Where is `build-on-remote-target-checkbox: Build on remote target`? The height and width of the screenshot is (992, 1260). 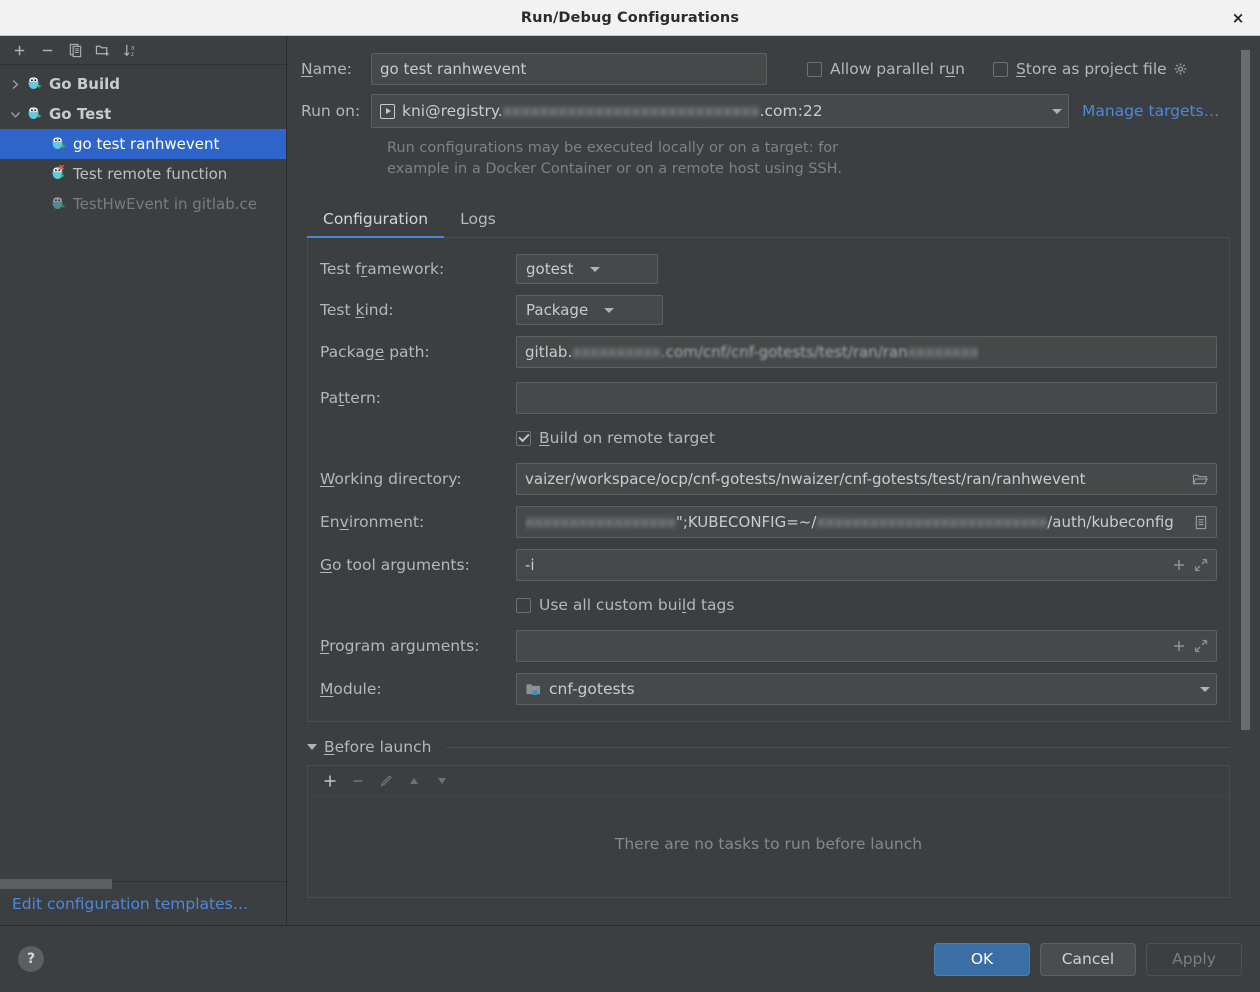
build-on-remote-target-checkbox: Build on remote target is located at coordinates (615, 438).